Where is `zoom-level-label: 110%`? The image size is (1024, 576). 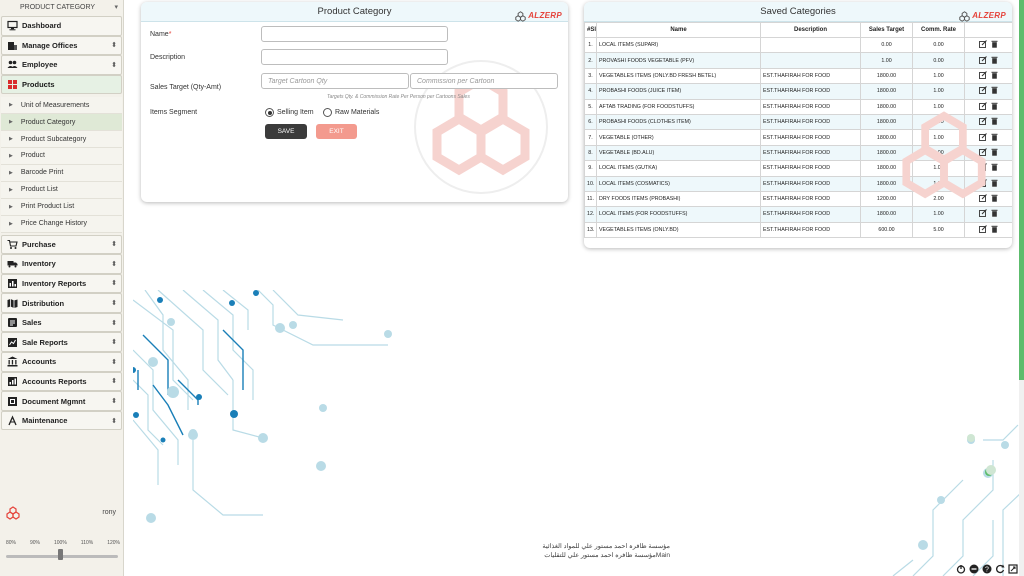 zoom-level-label: 110% is located at coordinates (87, 543).